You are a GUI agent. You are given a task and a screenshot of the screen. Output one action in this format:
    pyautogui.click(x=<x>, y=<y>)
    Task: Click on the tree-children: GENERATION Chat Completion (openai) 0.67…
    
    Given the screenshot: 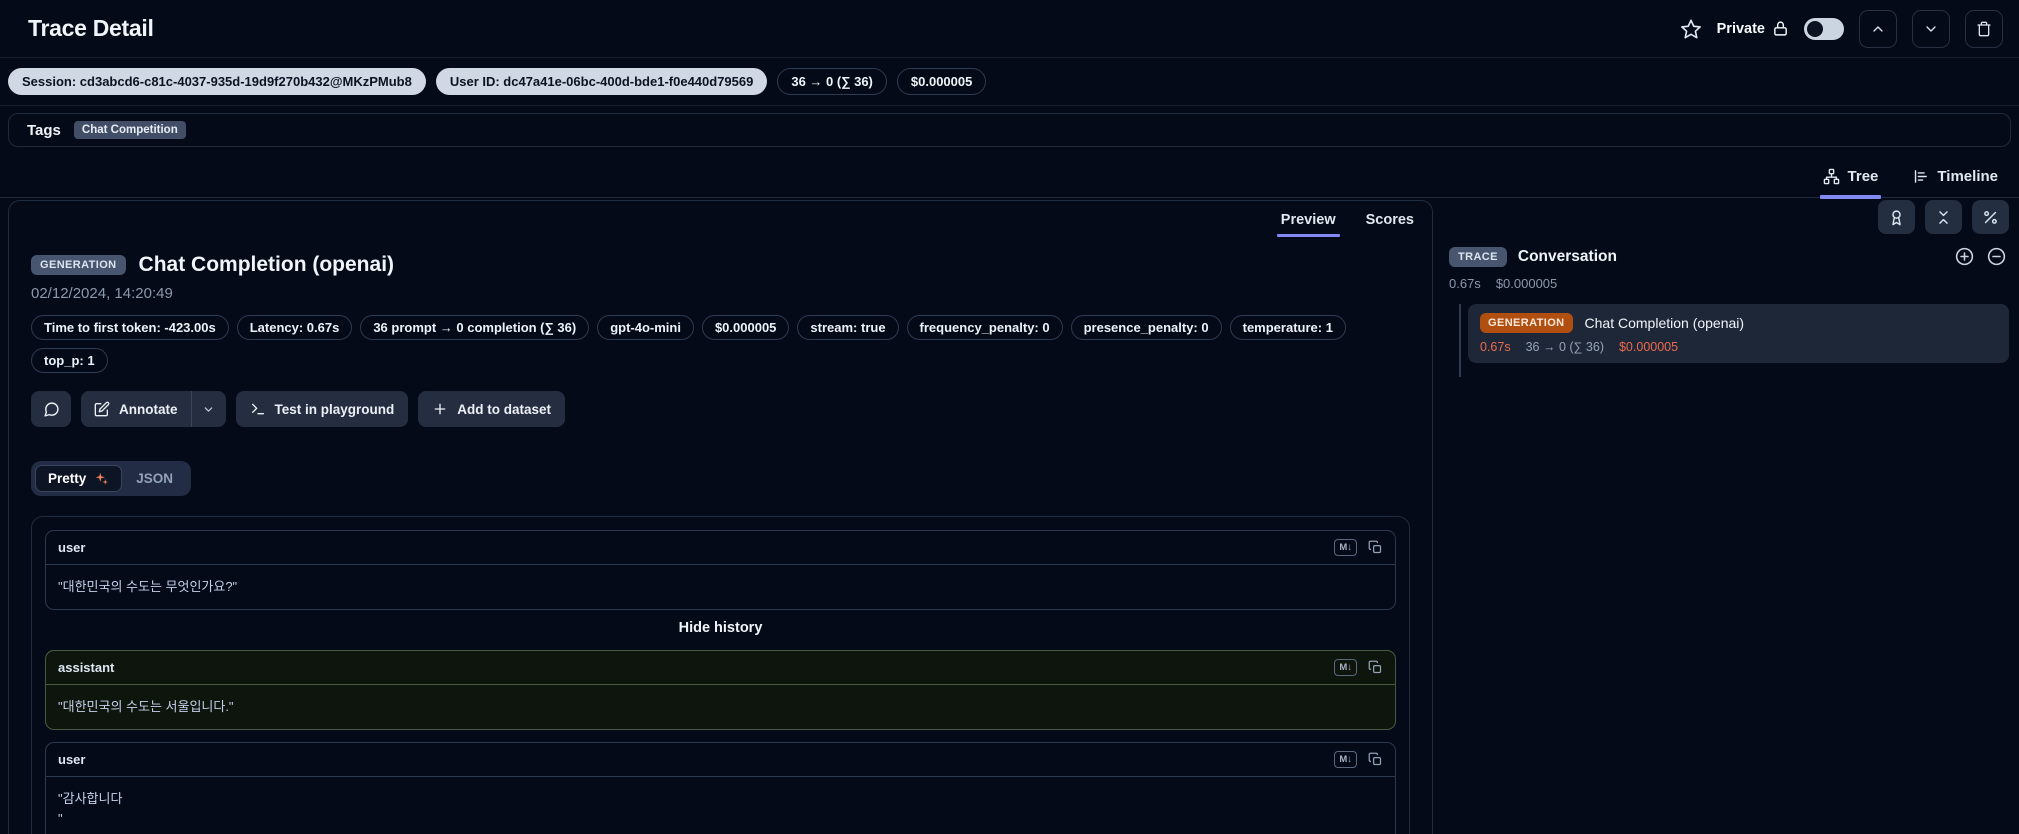 What is the action you would take?
    pyautogui.click(x=1729, y=340)
    